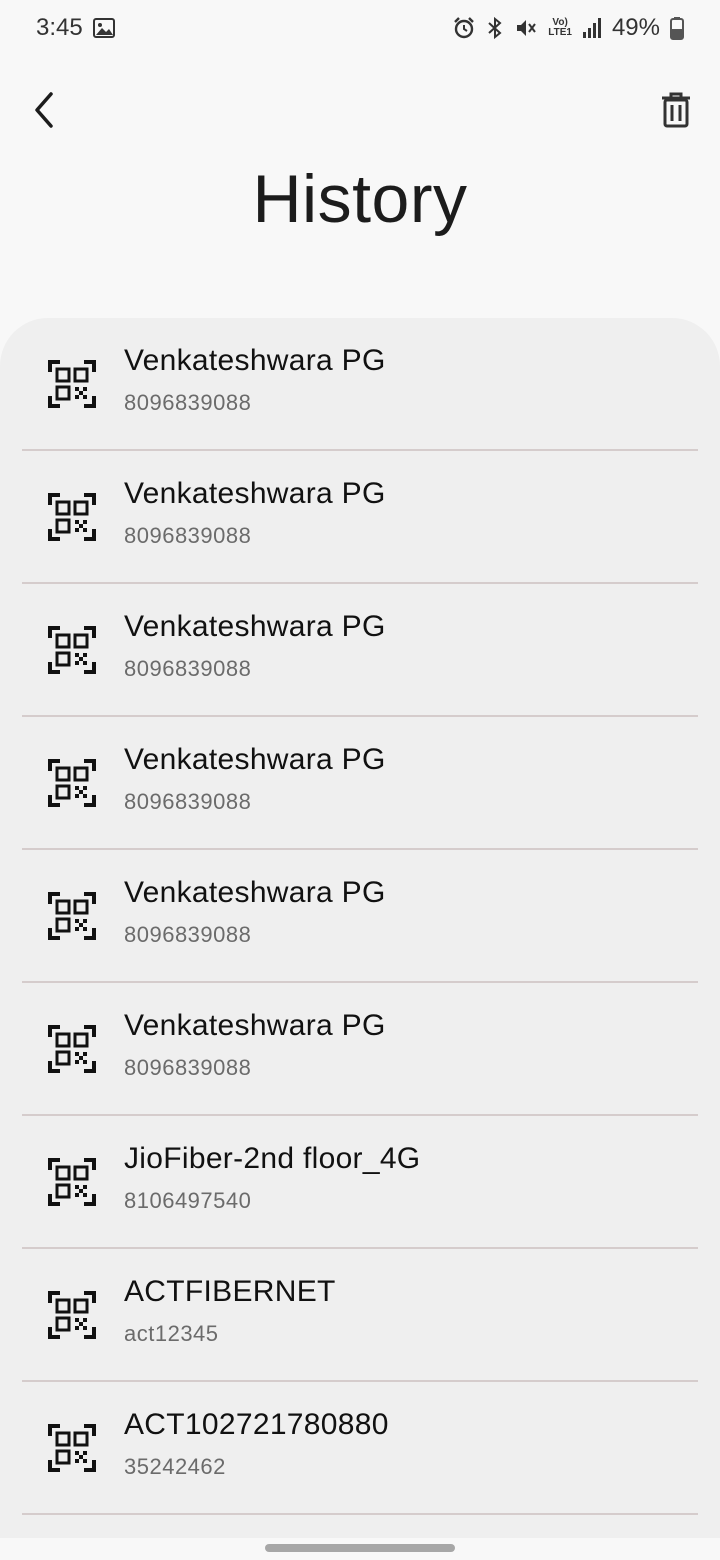 The image size is (720, 1560). Describe the element at coordinates (677, 28) in the screenshot. I see `battery-icon` at that location.